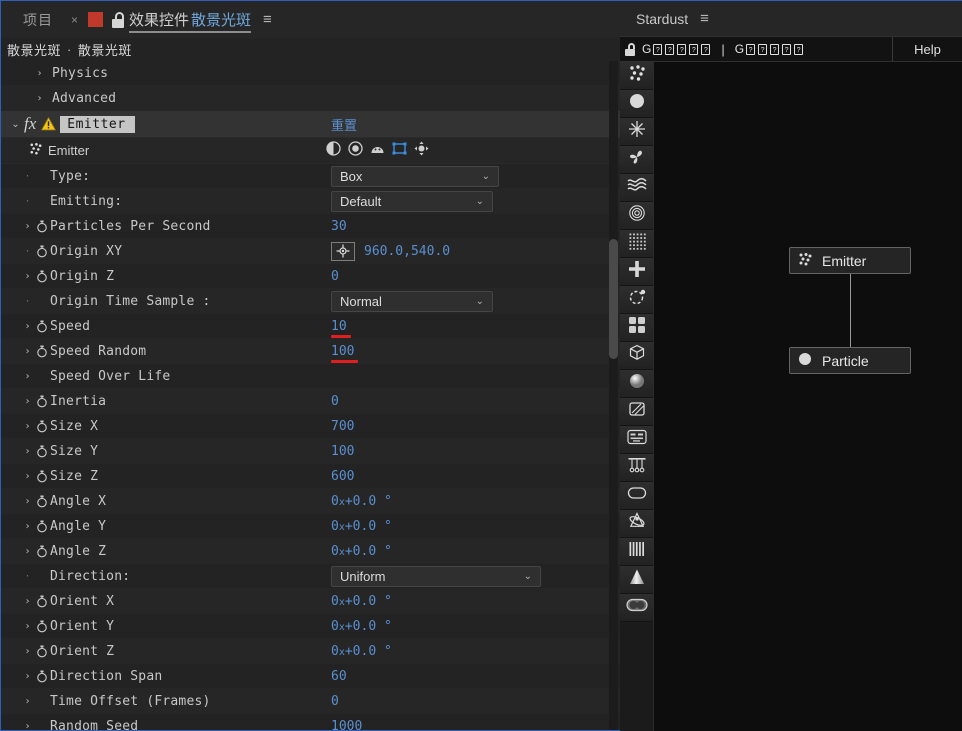  What do you see at coordinates (310, 676) in the screenshot?
I see `property-row: › Direction Span 60` at bounding box center [310, 676].